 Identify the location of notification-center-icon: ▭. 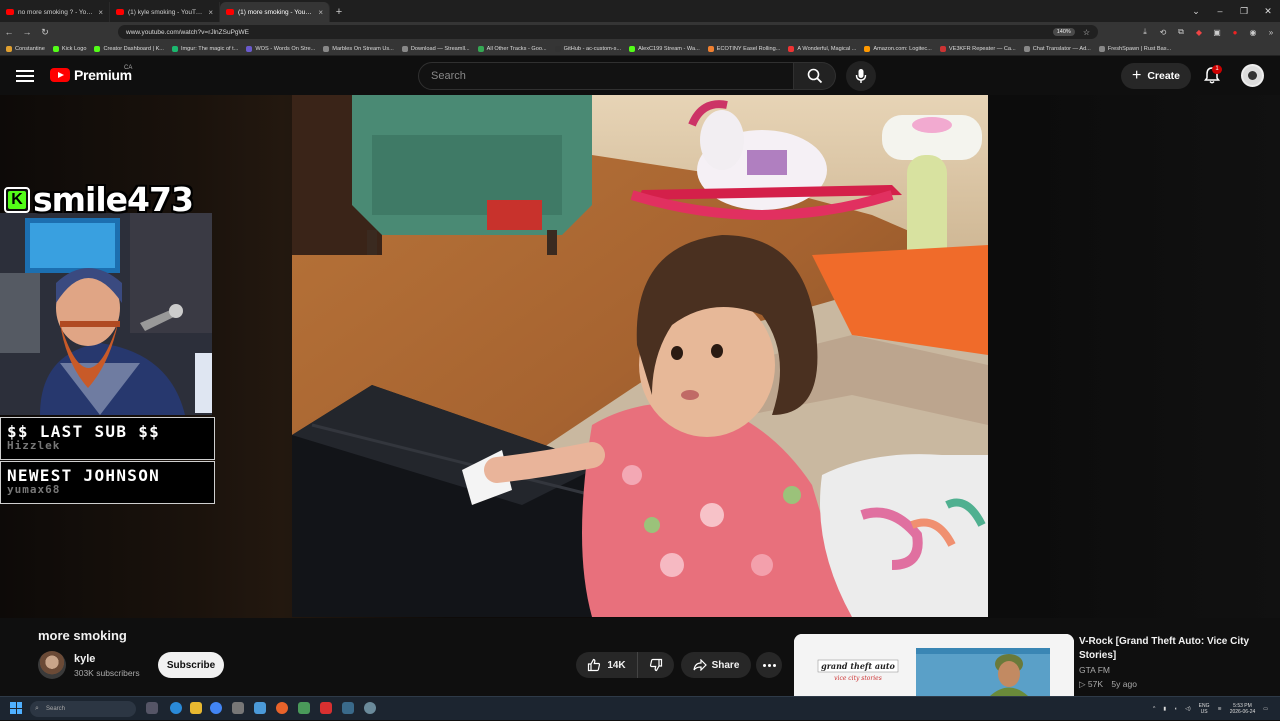
(1265, 709).